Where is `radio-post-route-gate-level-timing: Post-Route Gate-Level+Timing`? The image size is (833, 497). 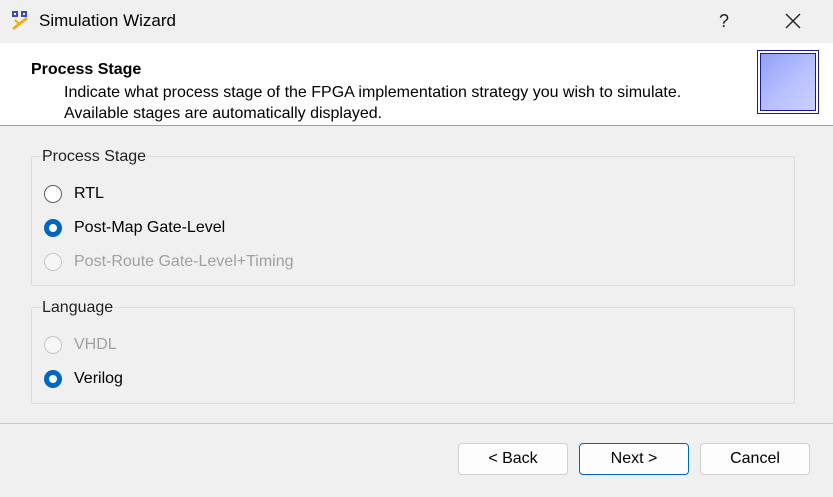
radio-post-route-gate-level-timing: Post-Route Gate-Level+Timing is located at coordinates (169, 262).